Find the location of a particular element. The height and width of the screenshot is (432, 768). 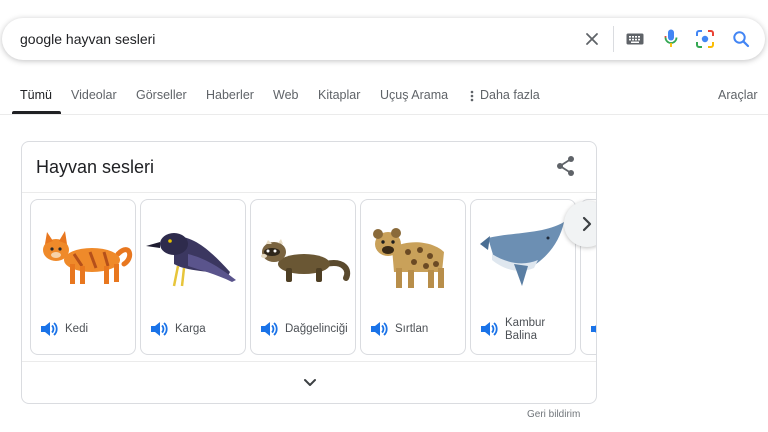

animal-name: Kambur Balina is located at coordinates (525, 330).